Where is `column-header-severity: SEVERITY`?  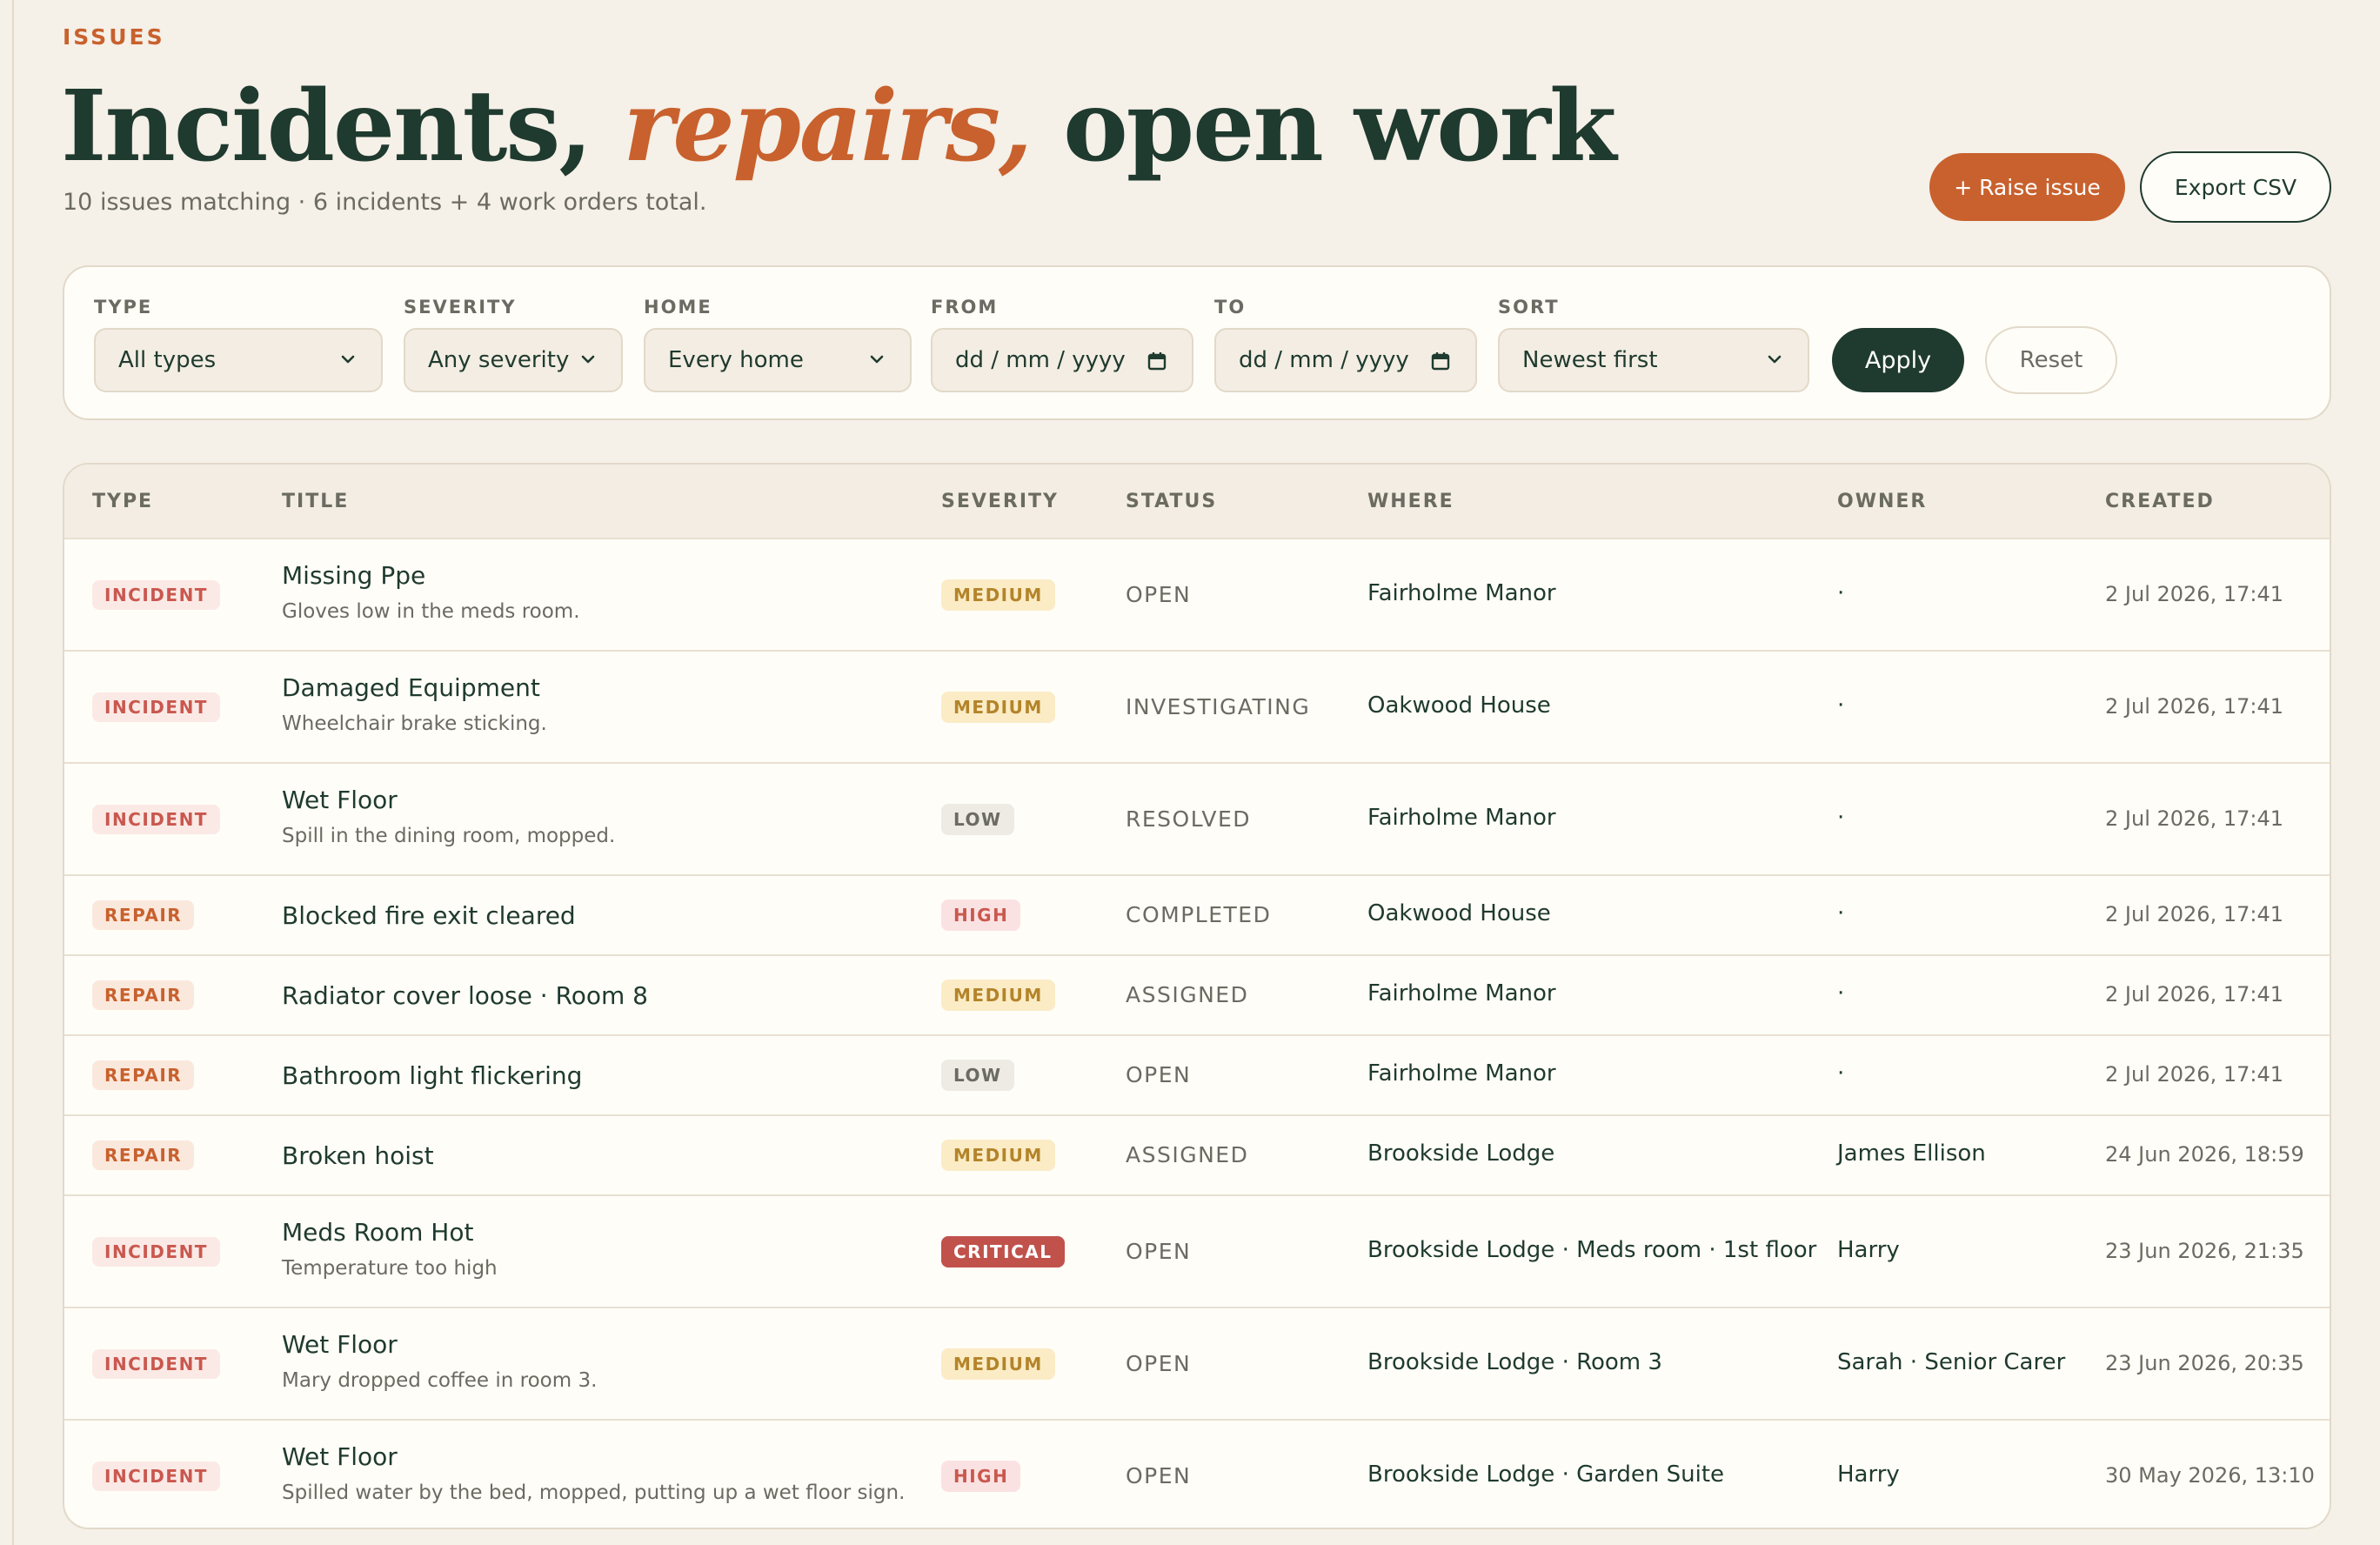
column-header-severity: SEVERITY is located at coordinates (1000, 501).